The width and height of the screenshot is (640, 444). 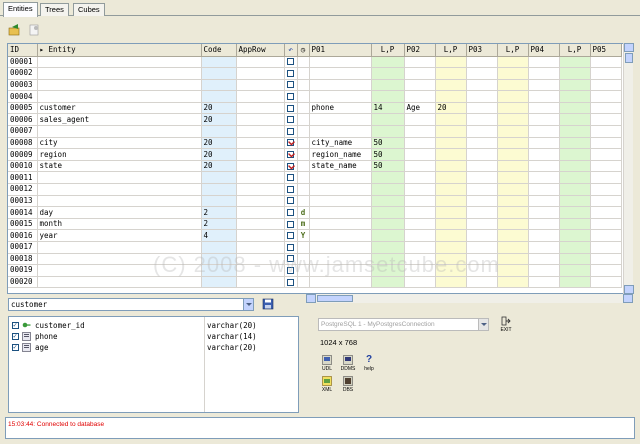 I want to click on xml-button: XML, so click(x=327, y=387).